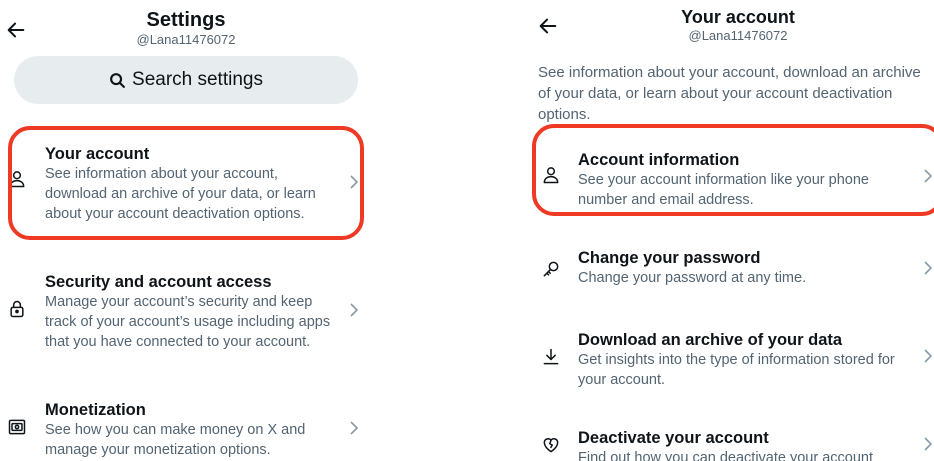 This screenshot has width=934, height=461. I want to click on key-icon, so click(551, 269).